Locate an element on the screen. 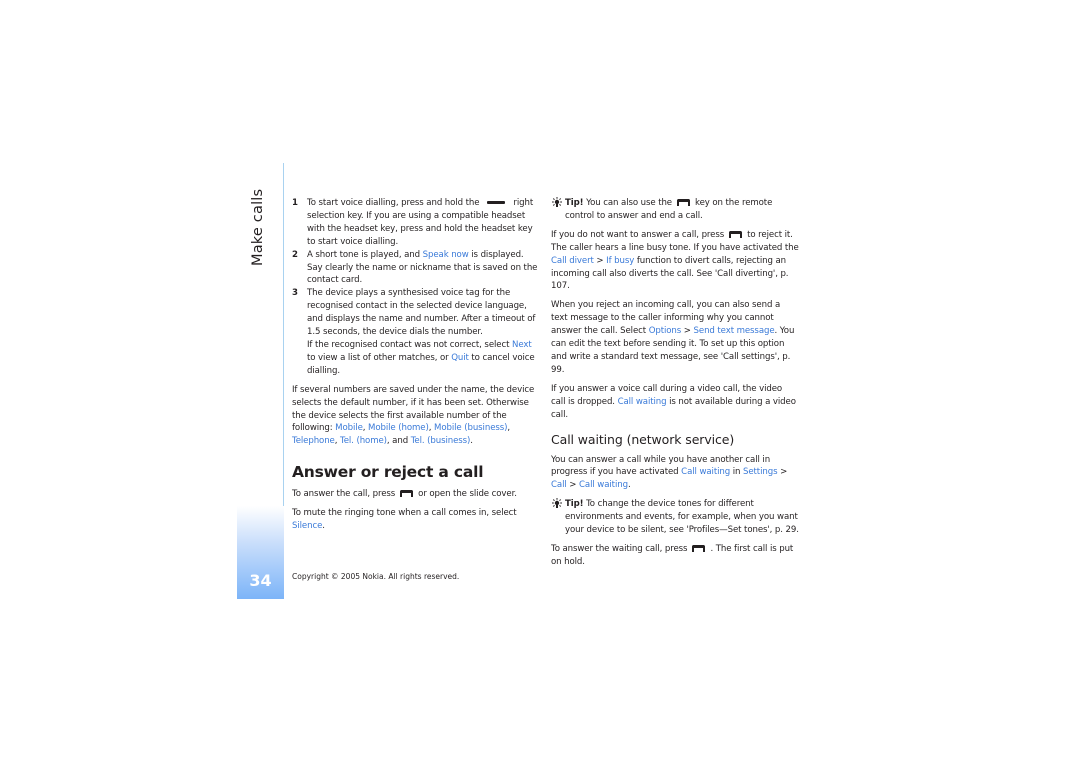  menu-option-link: Mobile is located at coordinates (349, 428).